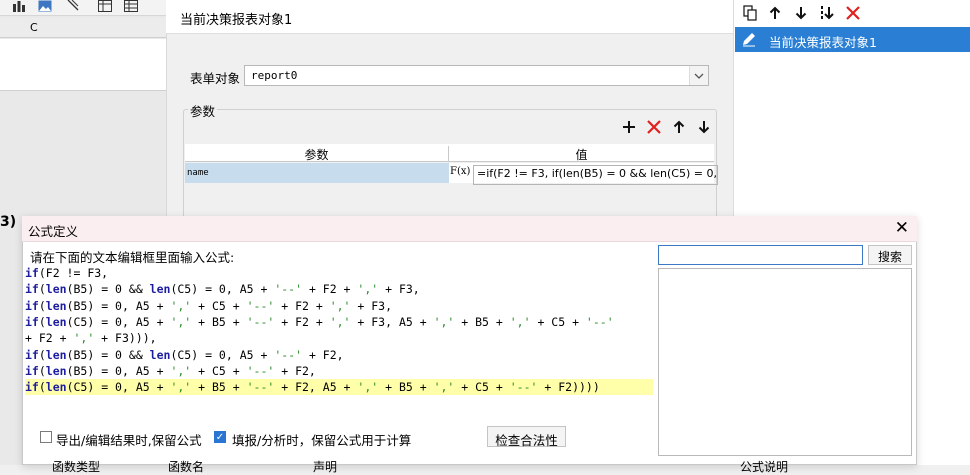 The width and height of the screenshot is (970, 475). What do you see at coordinates (801, 13) in the screenshot?
I see `move-down-icon` at bounding box center [801, 13].